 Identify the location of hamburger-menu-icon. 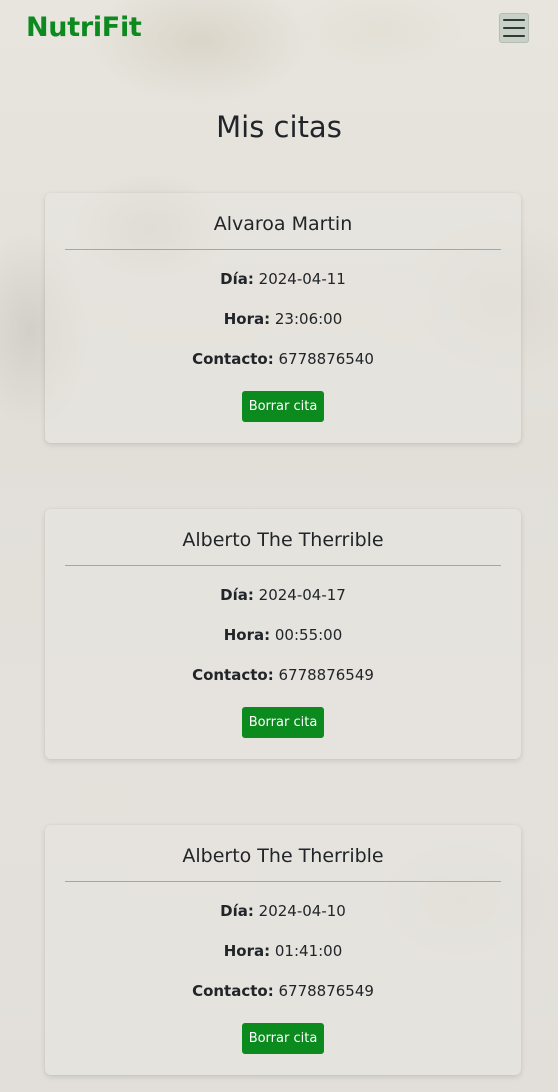
(514, 28).